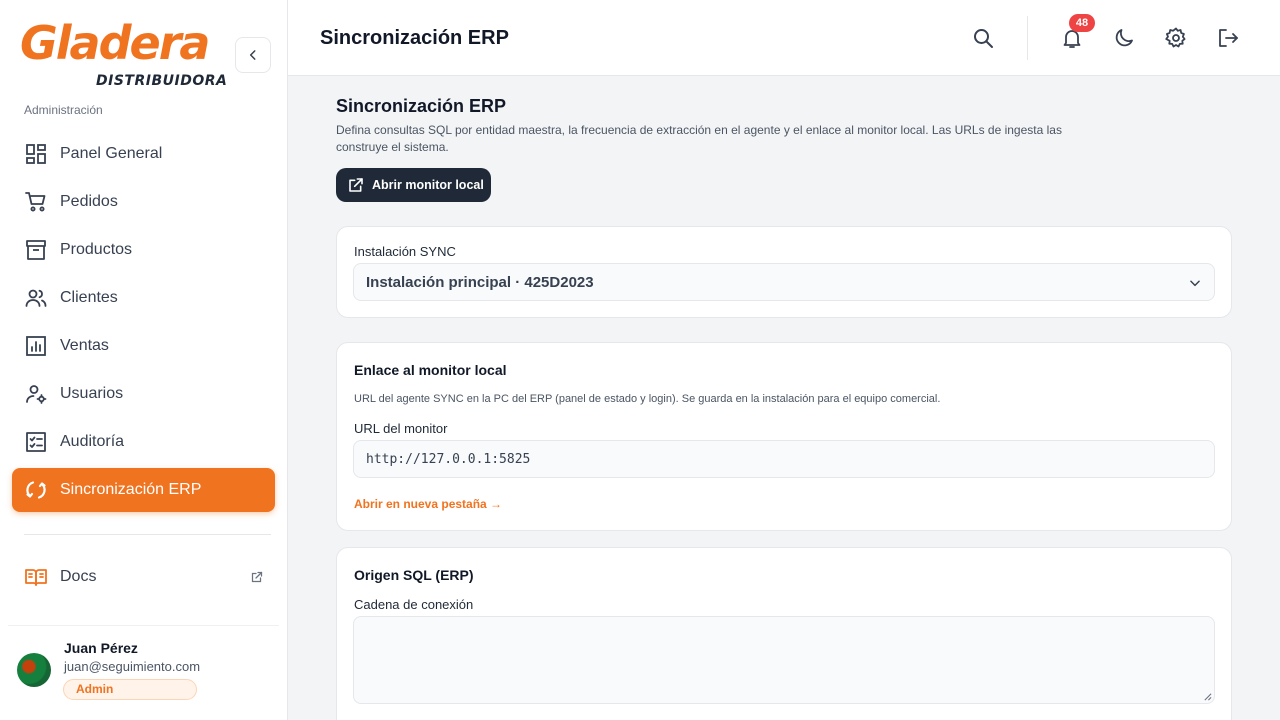 This screenshot has width=1280, height=720. Describe the element at coordinates (143, 346) in the screenshot. I see `sidebar-item-ventas: Ventas` at that location.